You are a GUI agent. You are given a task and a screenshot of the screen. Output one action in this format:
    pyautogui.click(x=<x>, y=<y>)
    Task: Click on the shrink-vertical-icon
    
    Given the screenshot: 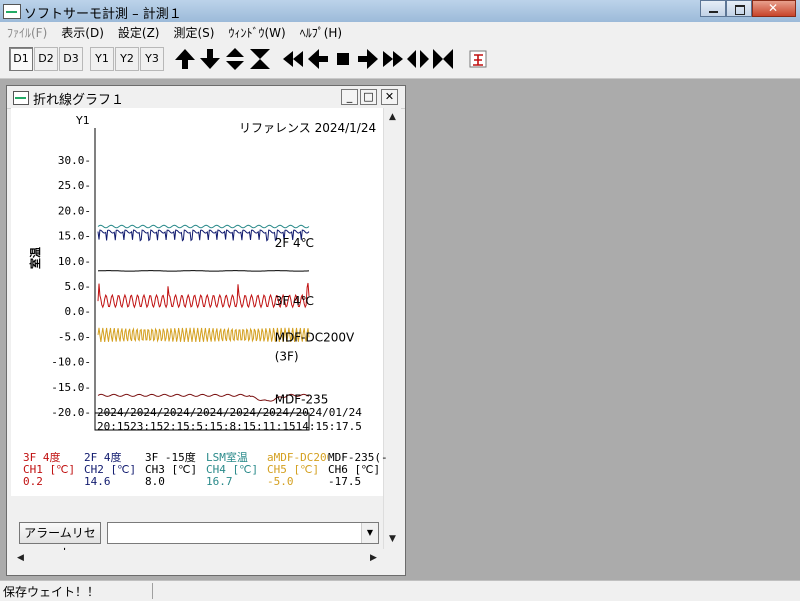 What is the action you would take?
    pyautogui.click(x=260, y=59)
    